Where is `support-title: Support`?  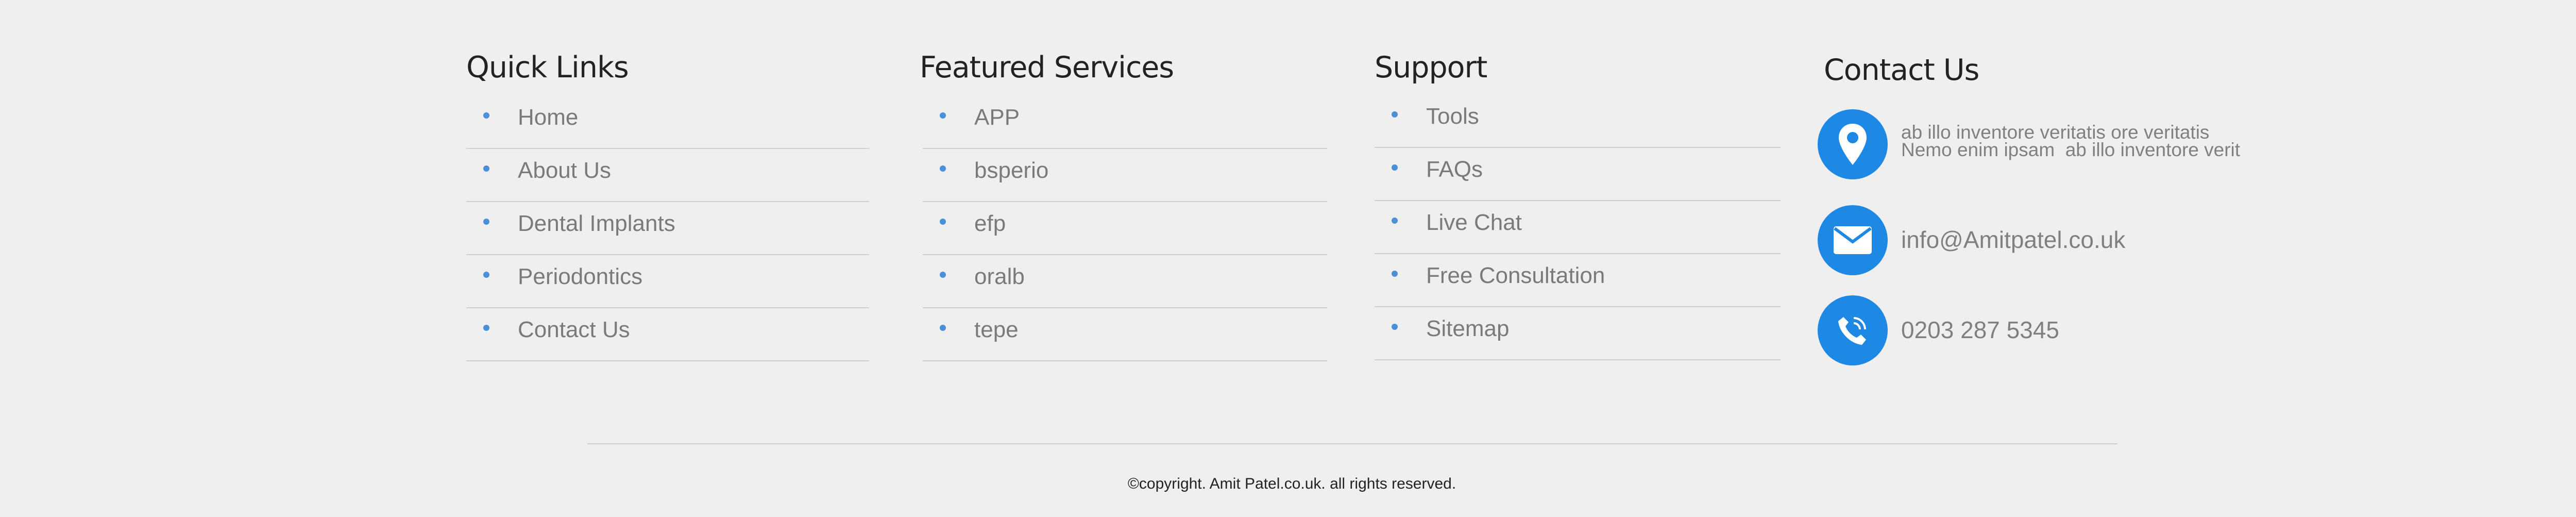
support-title: Support is located at coordinates (1431, 68).